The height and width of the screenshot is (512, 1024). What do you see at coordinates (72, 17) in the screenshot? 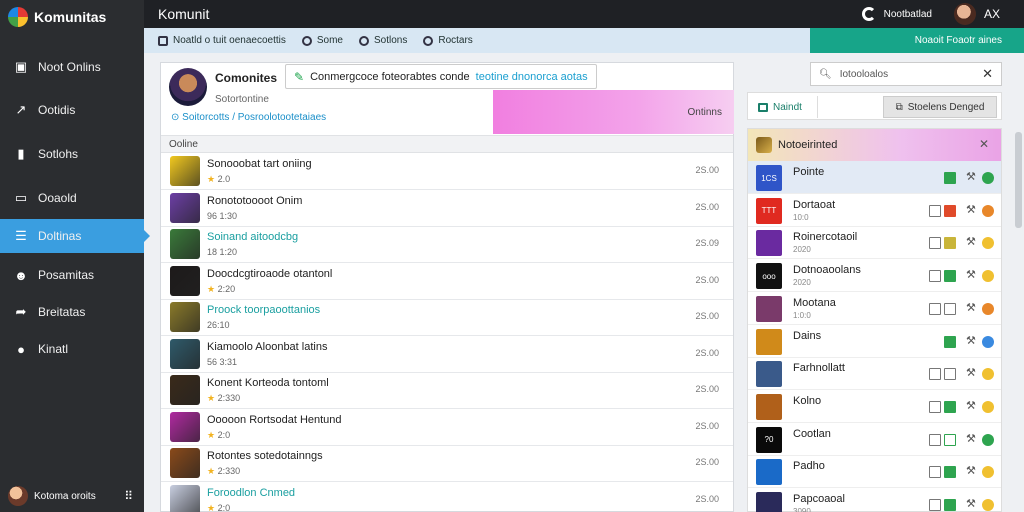
I see `app-brand: Komunitas` at bounding box center [72, 17].